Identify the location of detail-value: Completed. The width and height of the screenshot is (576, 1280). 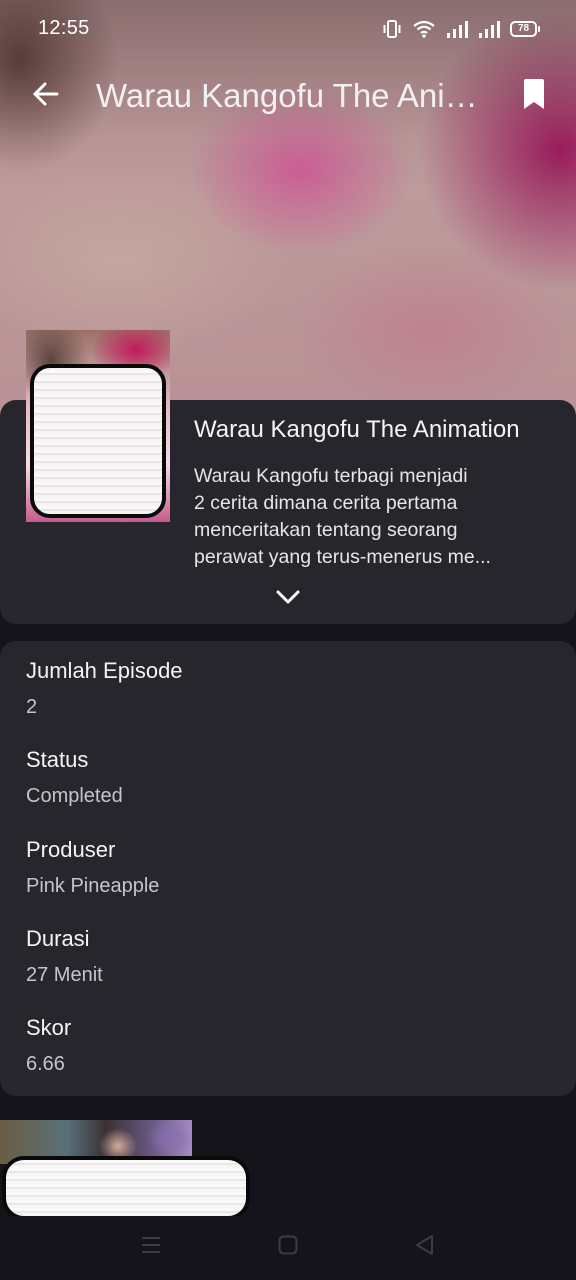
(74, 796).